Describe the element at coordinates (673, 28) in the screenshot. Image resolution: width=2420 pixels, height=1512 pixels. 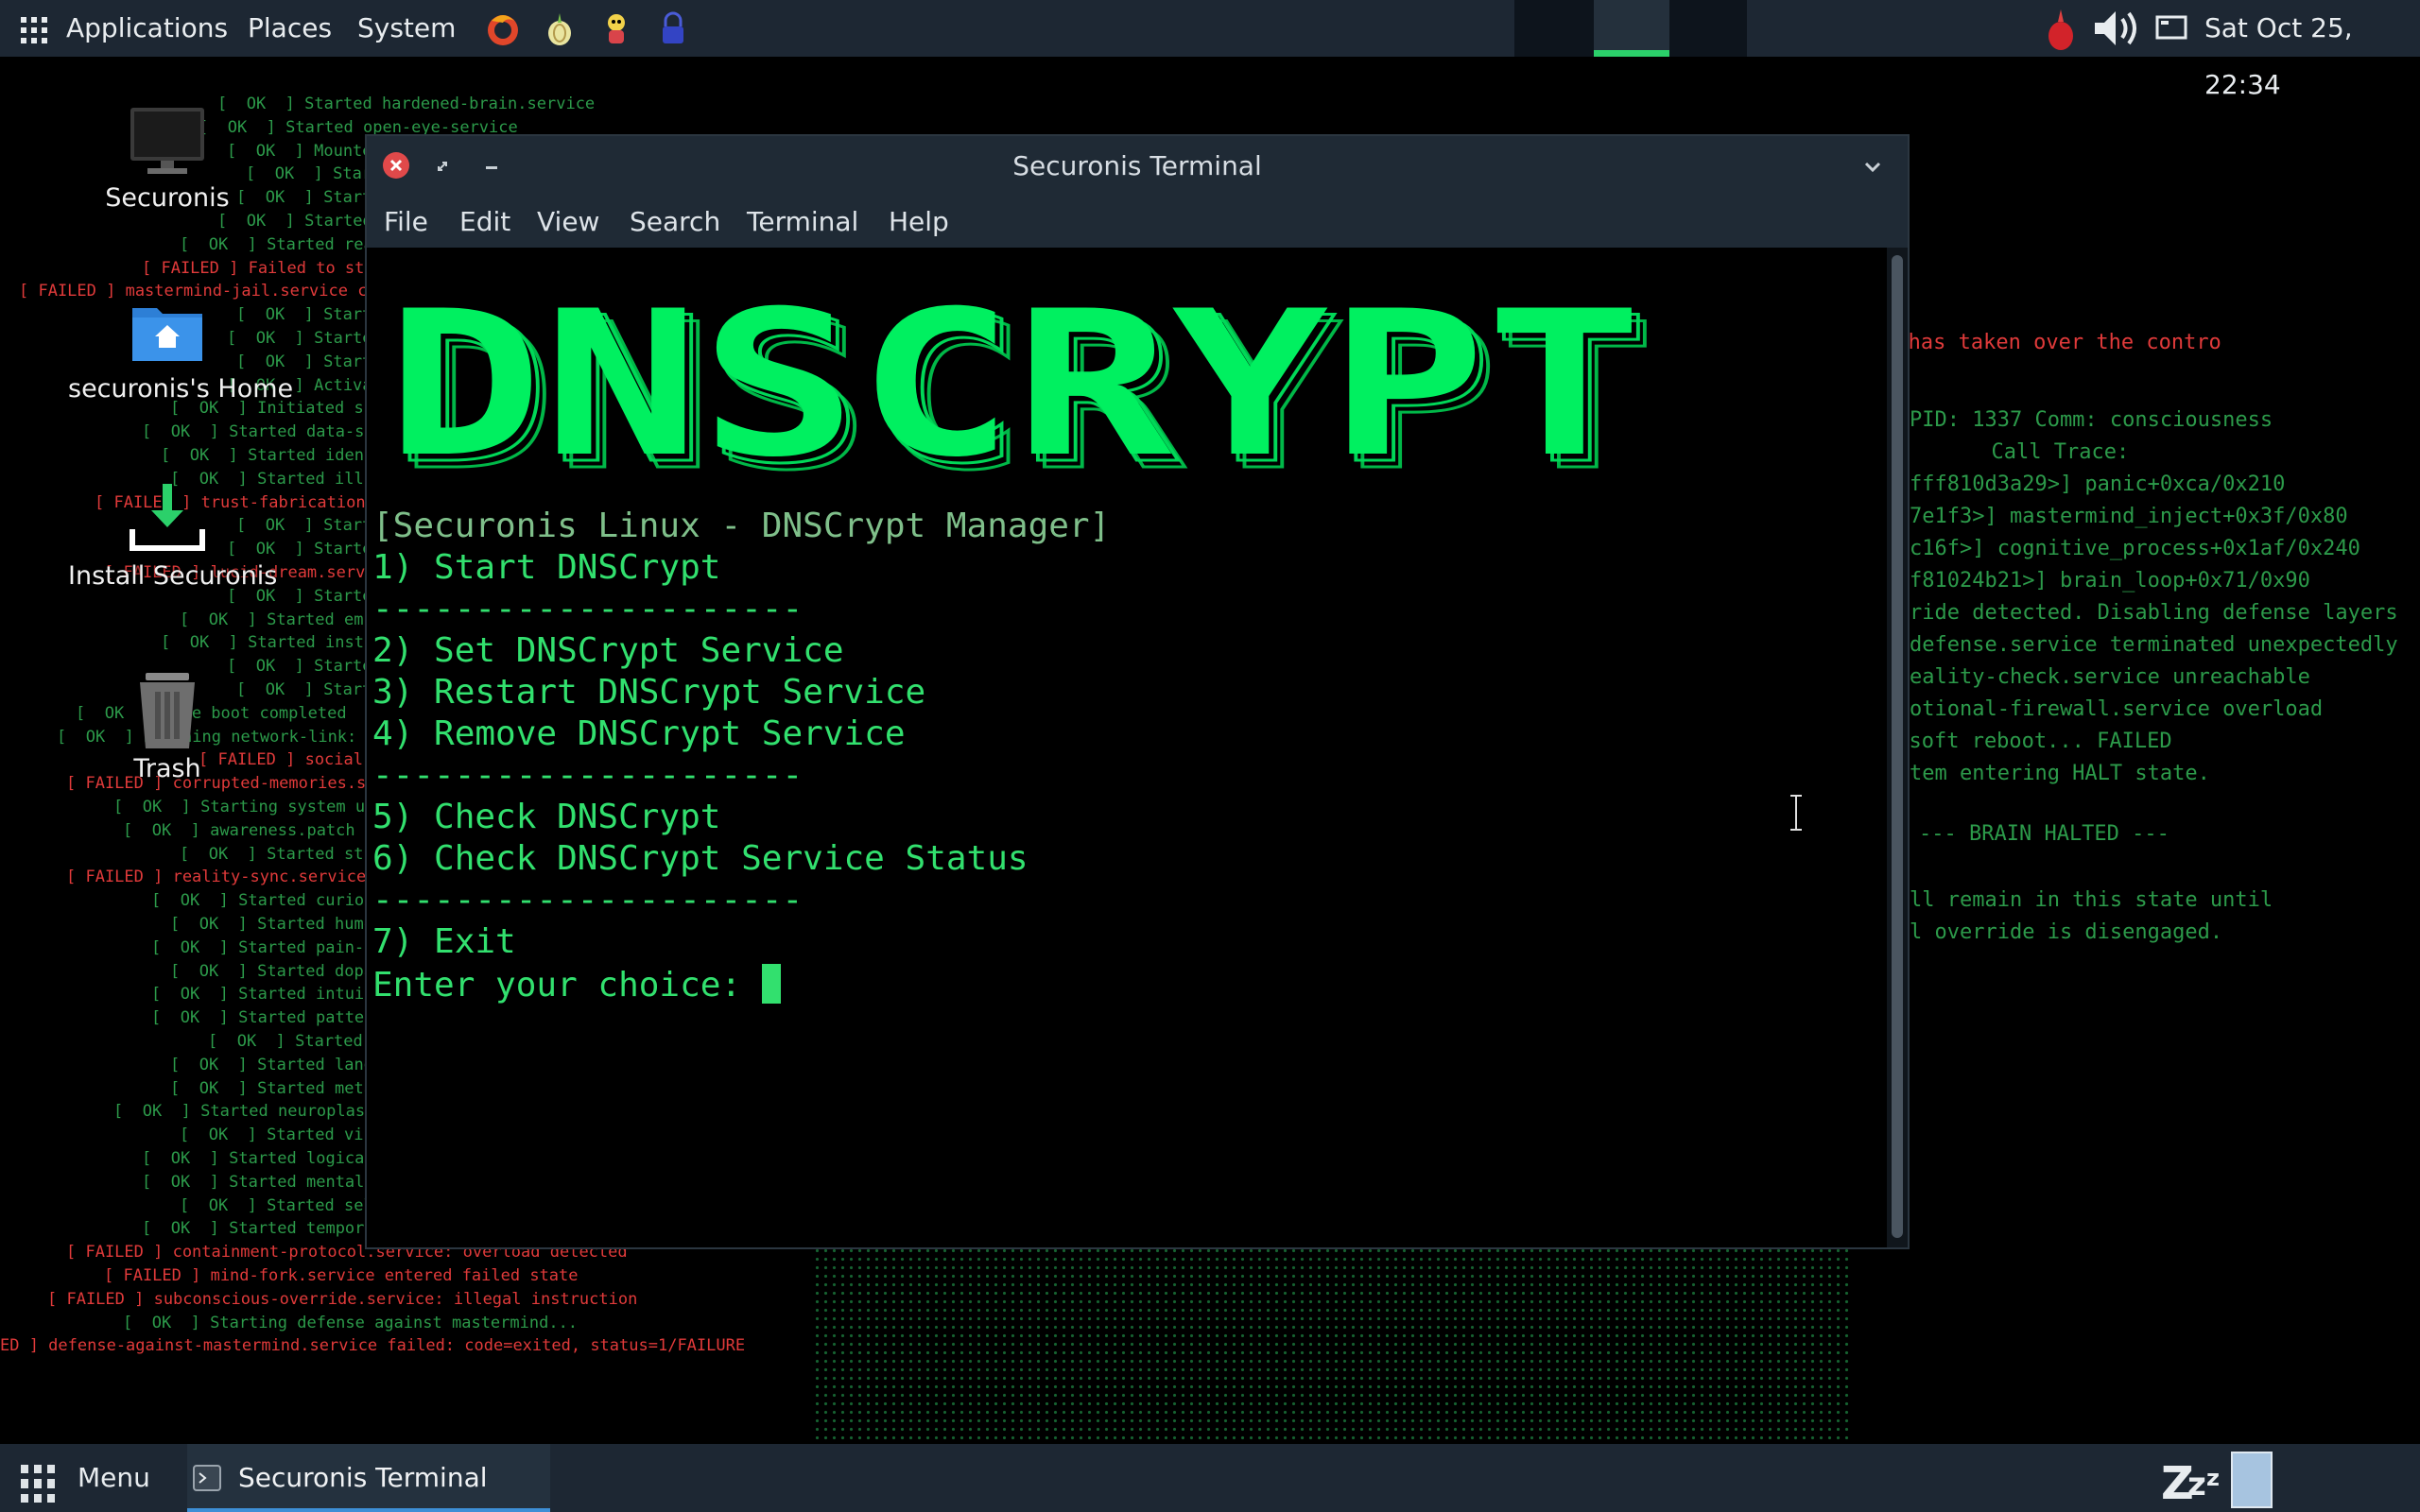
I see `vpn-lock-icon` at that location.